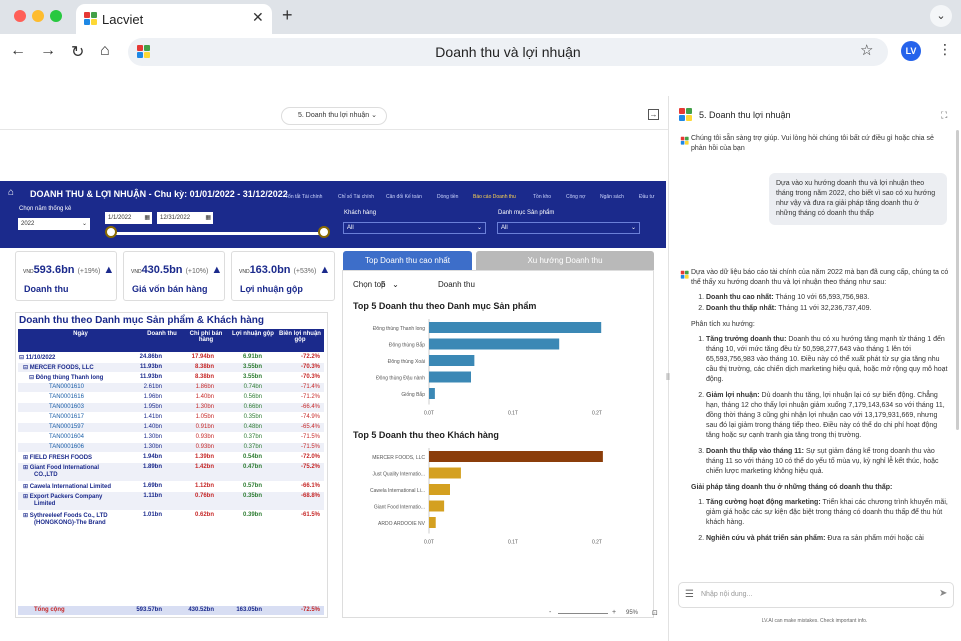  I want to click on tab-bao-cao-doanh-thu: Báo cáo Doanh thu, so click(494, 197).